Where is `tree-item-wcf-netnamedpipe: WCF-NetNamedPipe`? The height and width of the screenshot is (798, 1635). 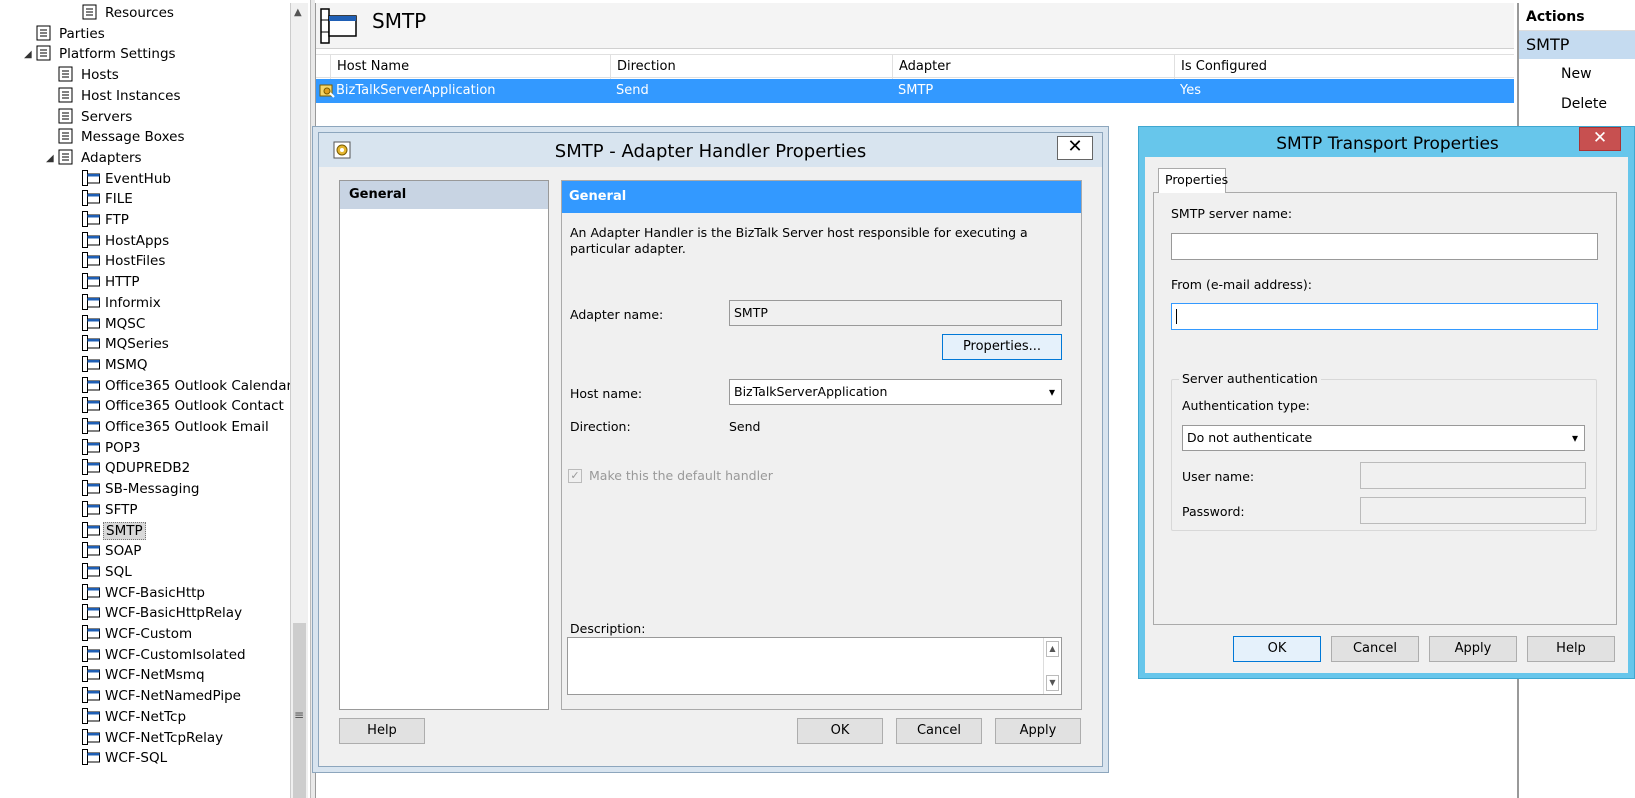 tree-item-wcf-netnamedpipe: WCF-NetNamedPipe is located at coordinates (162, 696).